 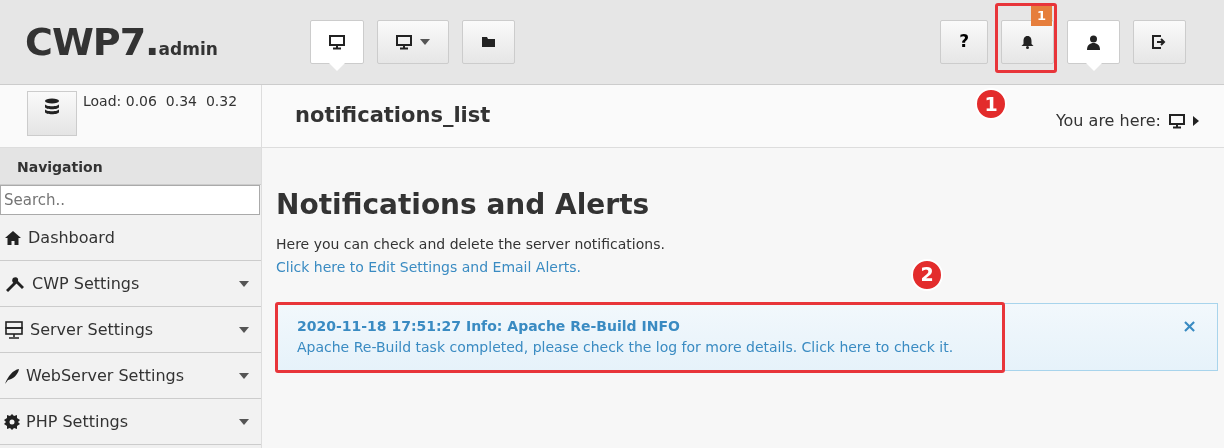 I want to click on feather-icon, so click(x=12, y=375).